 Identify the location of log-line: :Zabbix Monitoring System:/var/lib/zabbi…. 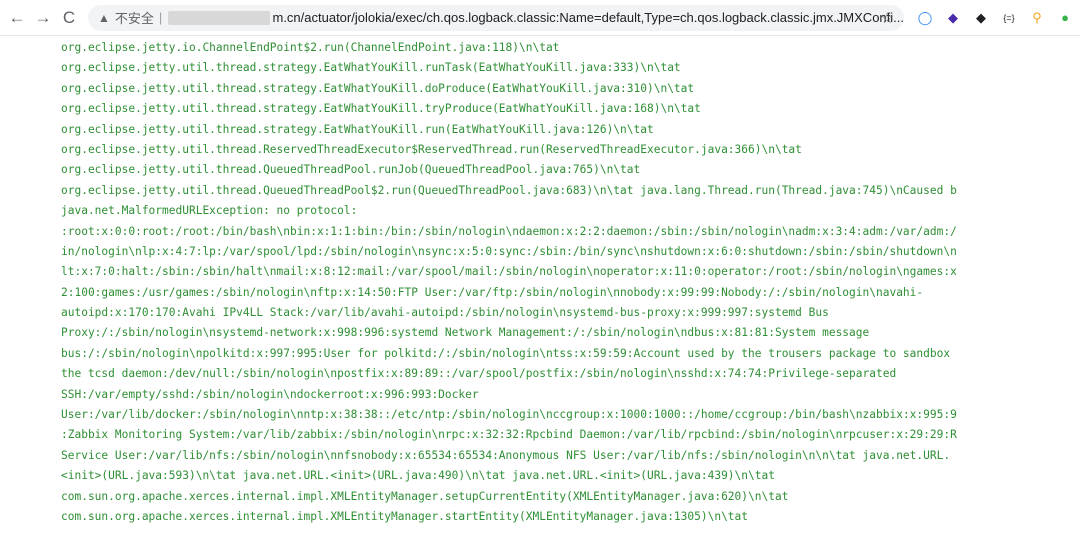
(509, 435).